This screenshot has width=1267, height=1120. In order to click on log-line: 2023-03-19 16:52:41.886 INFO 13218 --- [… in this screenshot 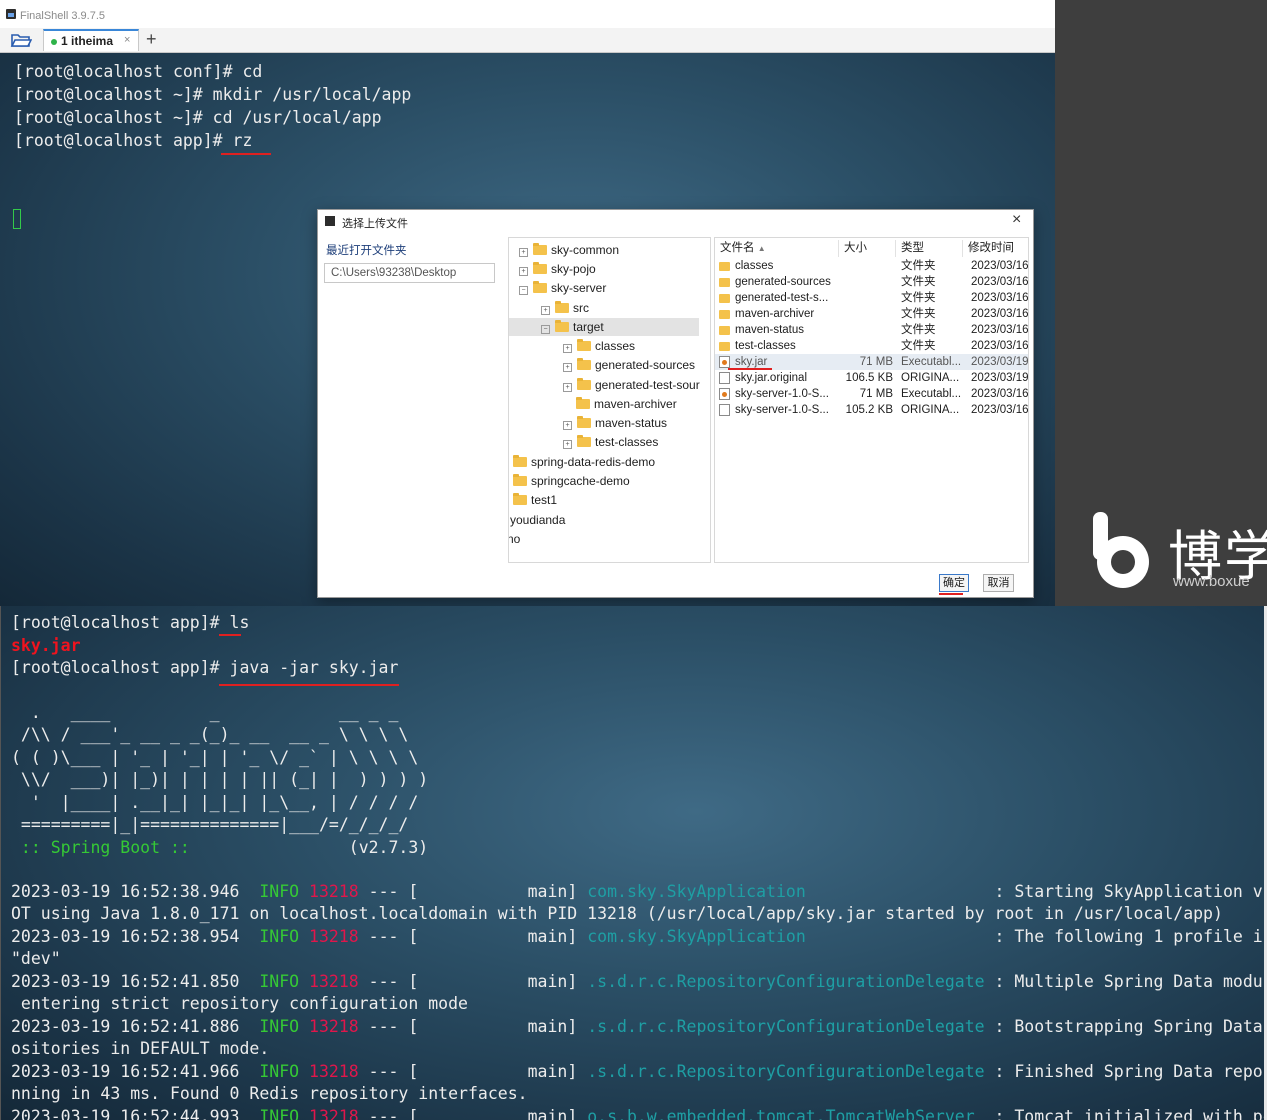, I will do `click(637, 1026)`.